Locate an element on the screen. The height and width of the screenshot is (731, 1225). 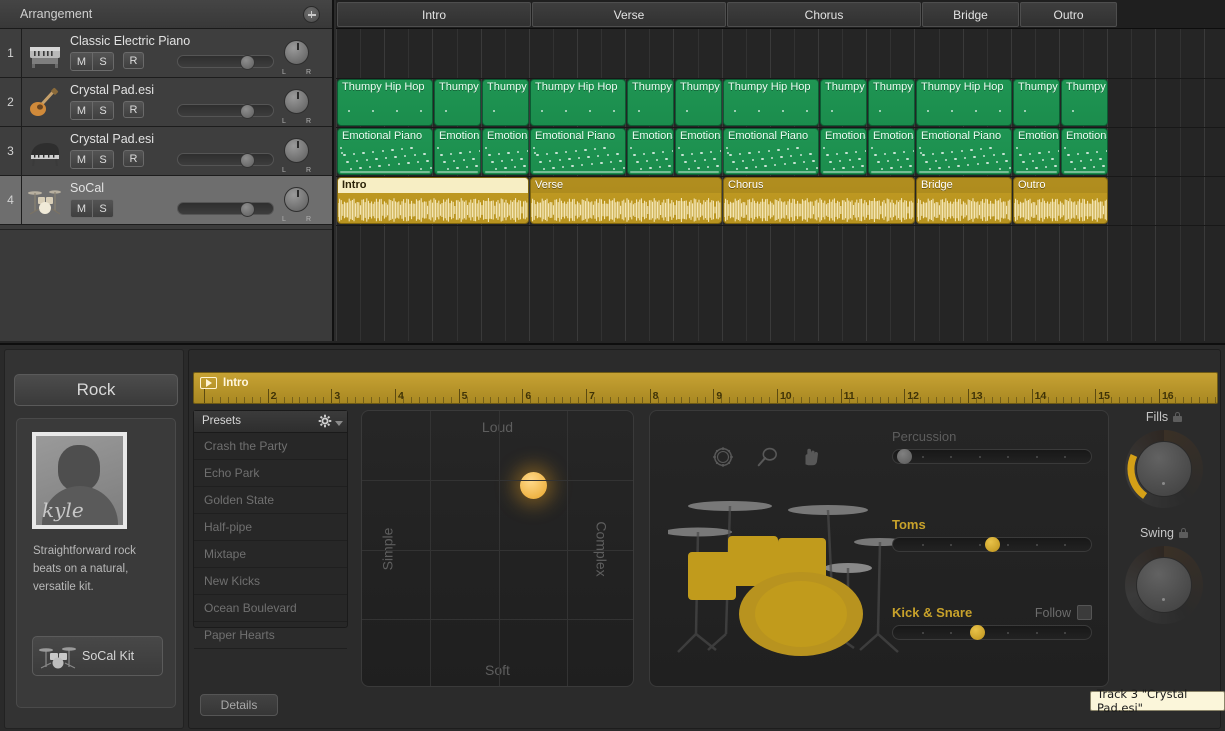
preset-item: Echo Park is located at coordinates (270, 473).